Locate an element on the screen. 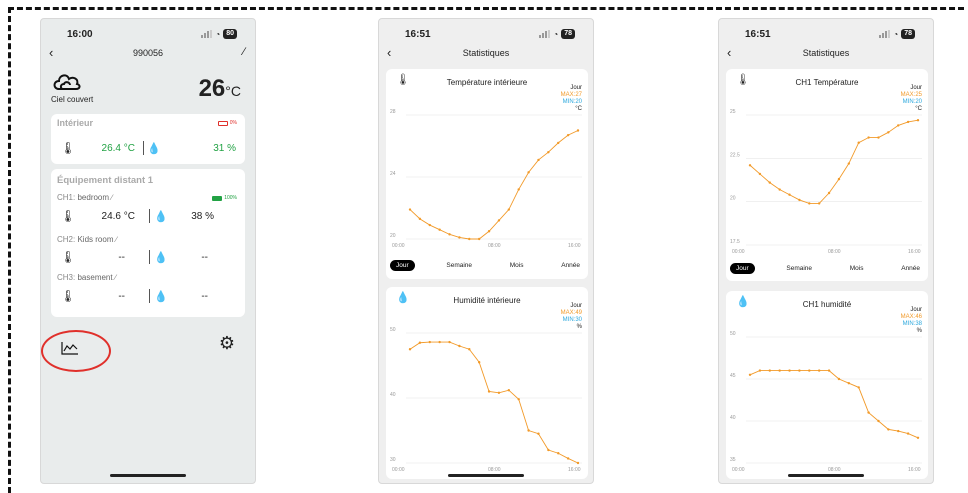 The image size is (968, 493). ch3-label: CH3: basement ∕ is located at coordinates (86, 277).